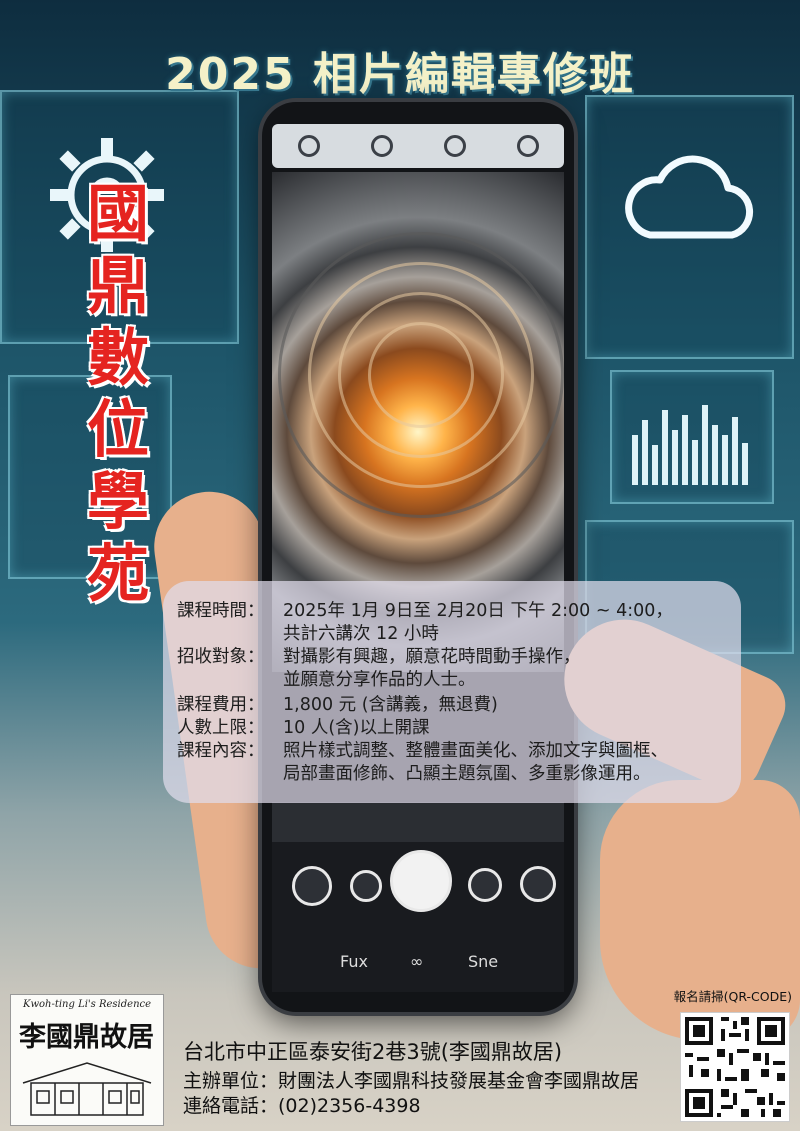 This screenshot has height=1131, width=800. Describe the element at coordinates (475, 751) in the screenshot. I see `content-value: 照片樣式調整、整體畫面美化、添加文字與圖框、` at that location.